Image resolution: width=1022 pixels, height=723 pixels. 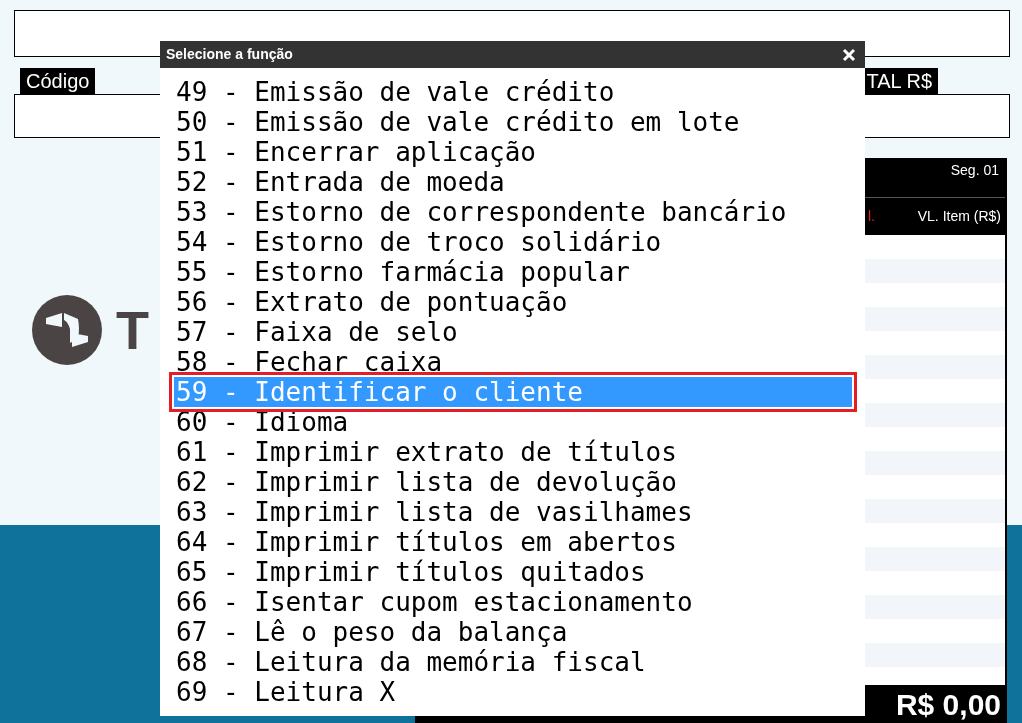 I want to click on function-item: 58 - Fechar caixa, so click(x=513, y=362).